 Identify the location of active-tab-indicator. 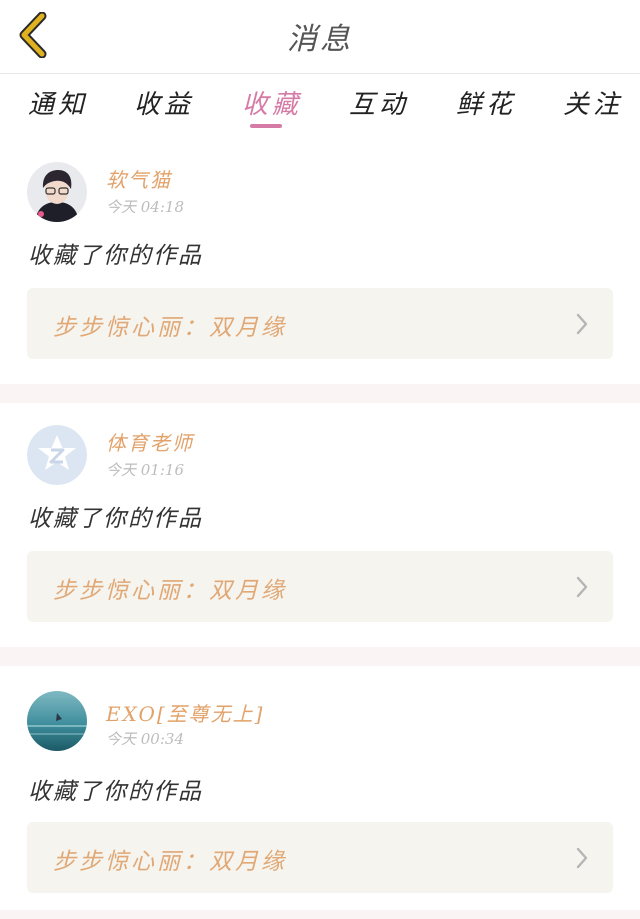
(266, 126).